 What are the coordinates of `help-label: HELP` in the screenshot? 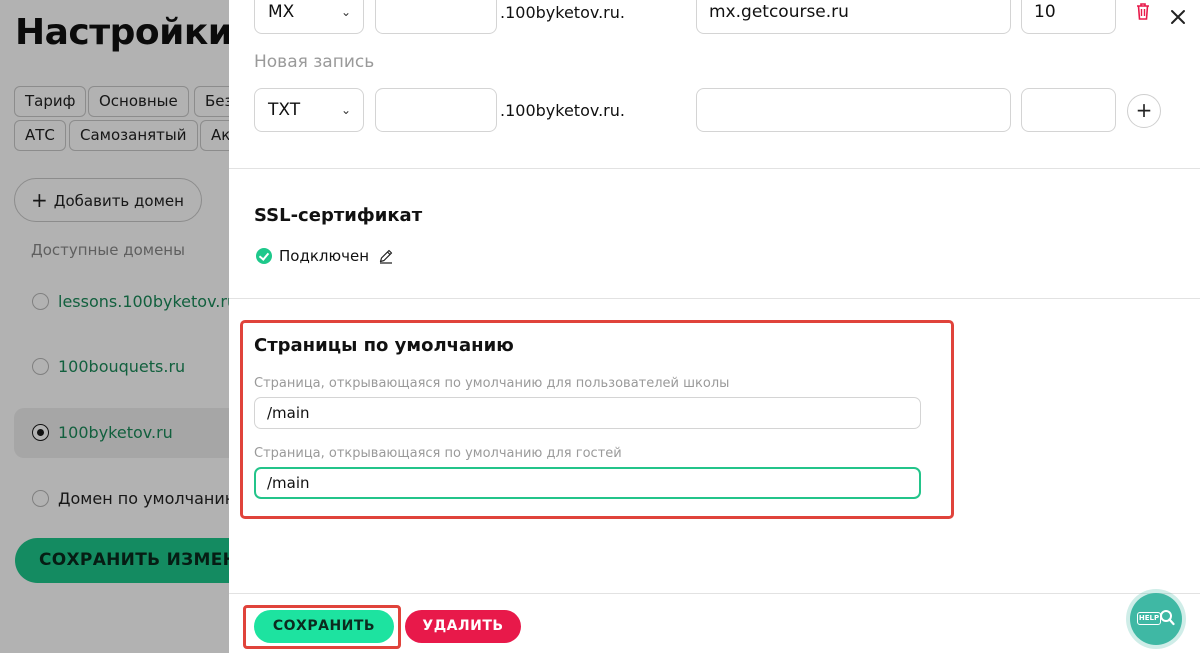 It's located at (1149, 618).